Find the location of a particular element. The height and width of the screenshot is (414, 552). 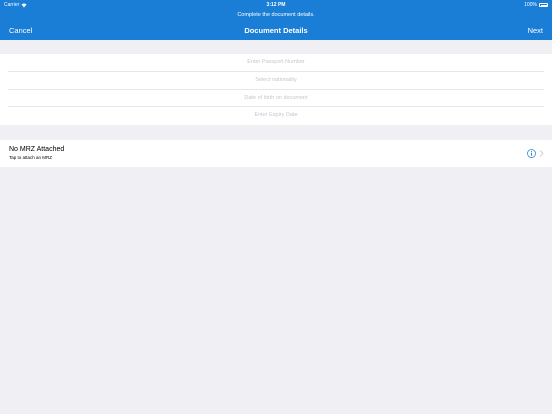

mrz-row: No MRZ Attached Tap to attach an MRZ is located at coordinates (276, 153).